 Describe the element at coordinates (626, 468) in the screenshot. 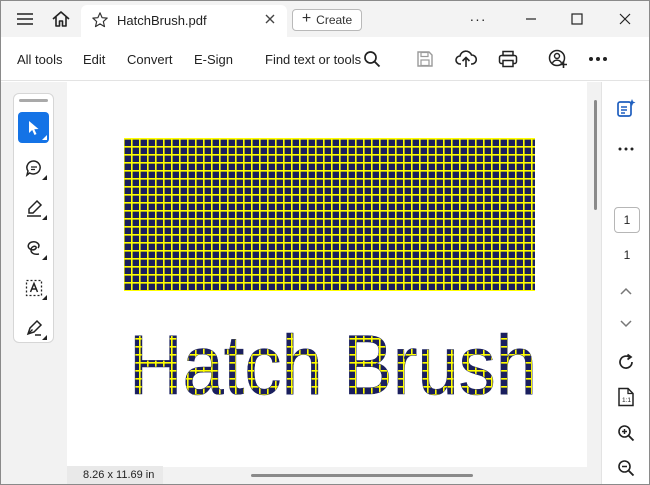

I see `zoom-out-icon` at that location.